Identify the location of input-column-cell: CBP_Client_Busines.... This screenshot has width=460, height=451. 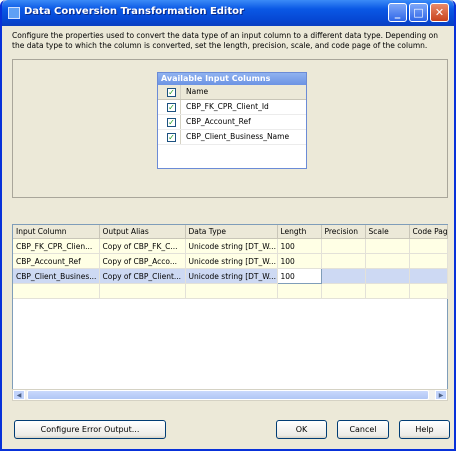
(56, 276).